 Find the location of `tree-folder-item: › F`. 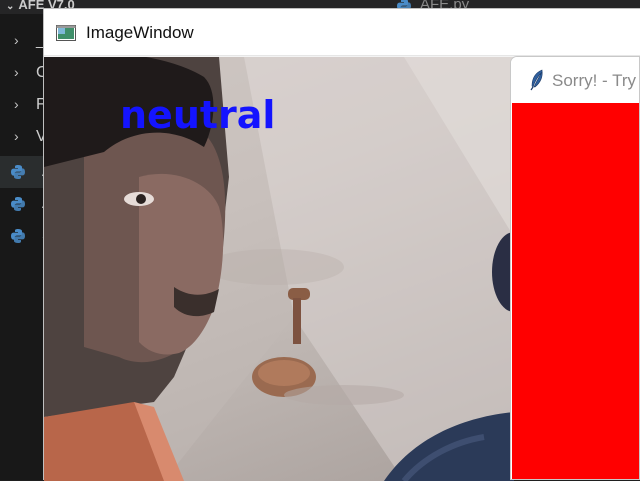

tree-folder-item: › F is located at coordinates (22, 104).